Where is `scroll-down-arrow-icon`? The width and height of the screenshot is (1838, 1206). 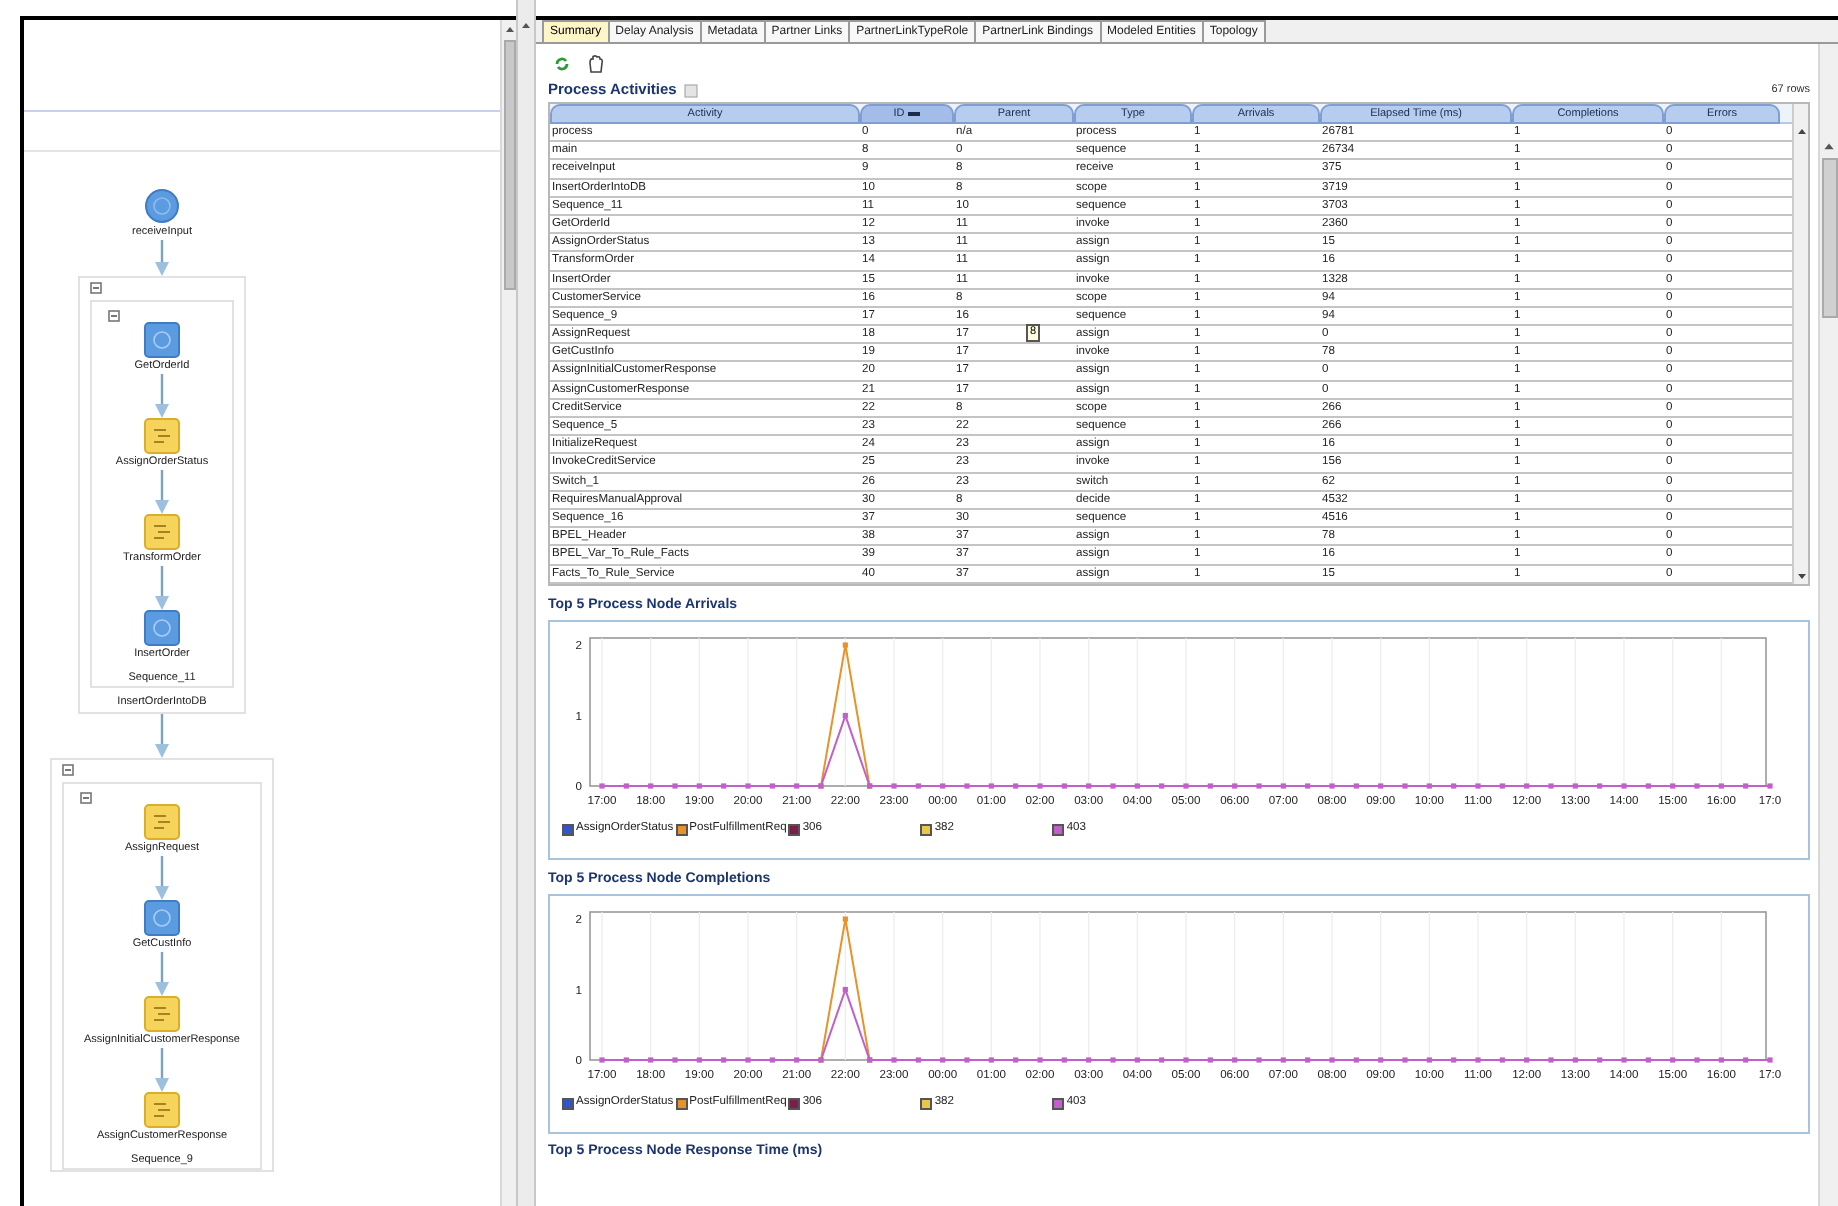 scroll-down-arrow-icon is located at coordinates (1801, 575).